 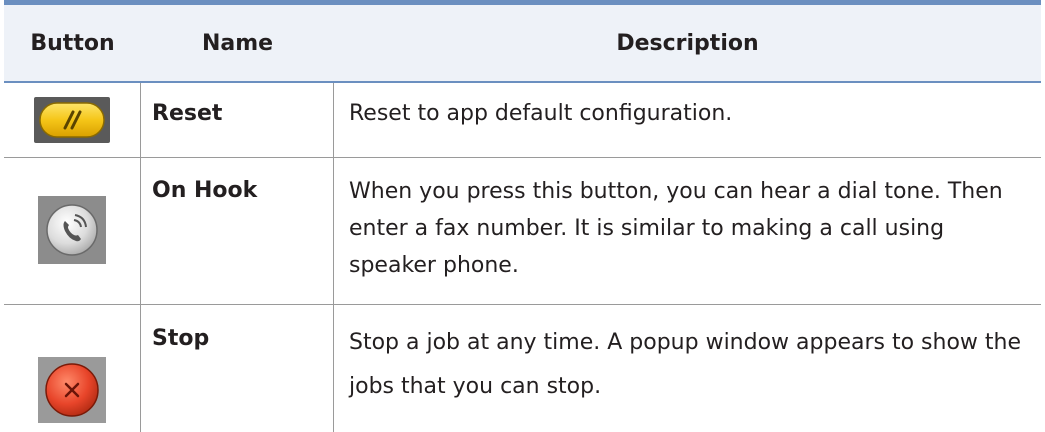 What do you see at coordinates (237, 231) in the screenshot?
I see `row-name: On Hook` at bounding box center [237, 231].